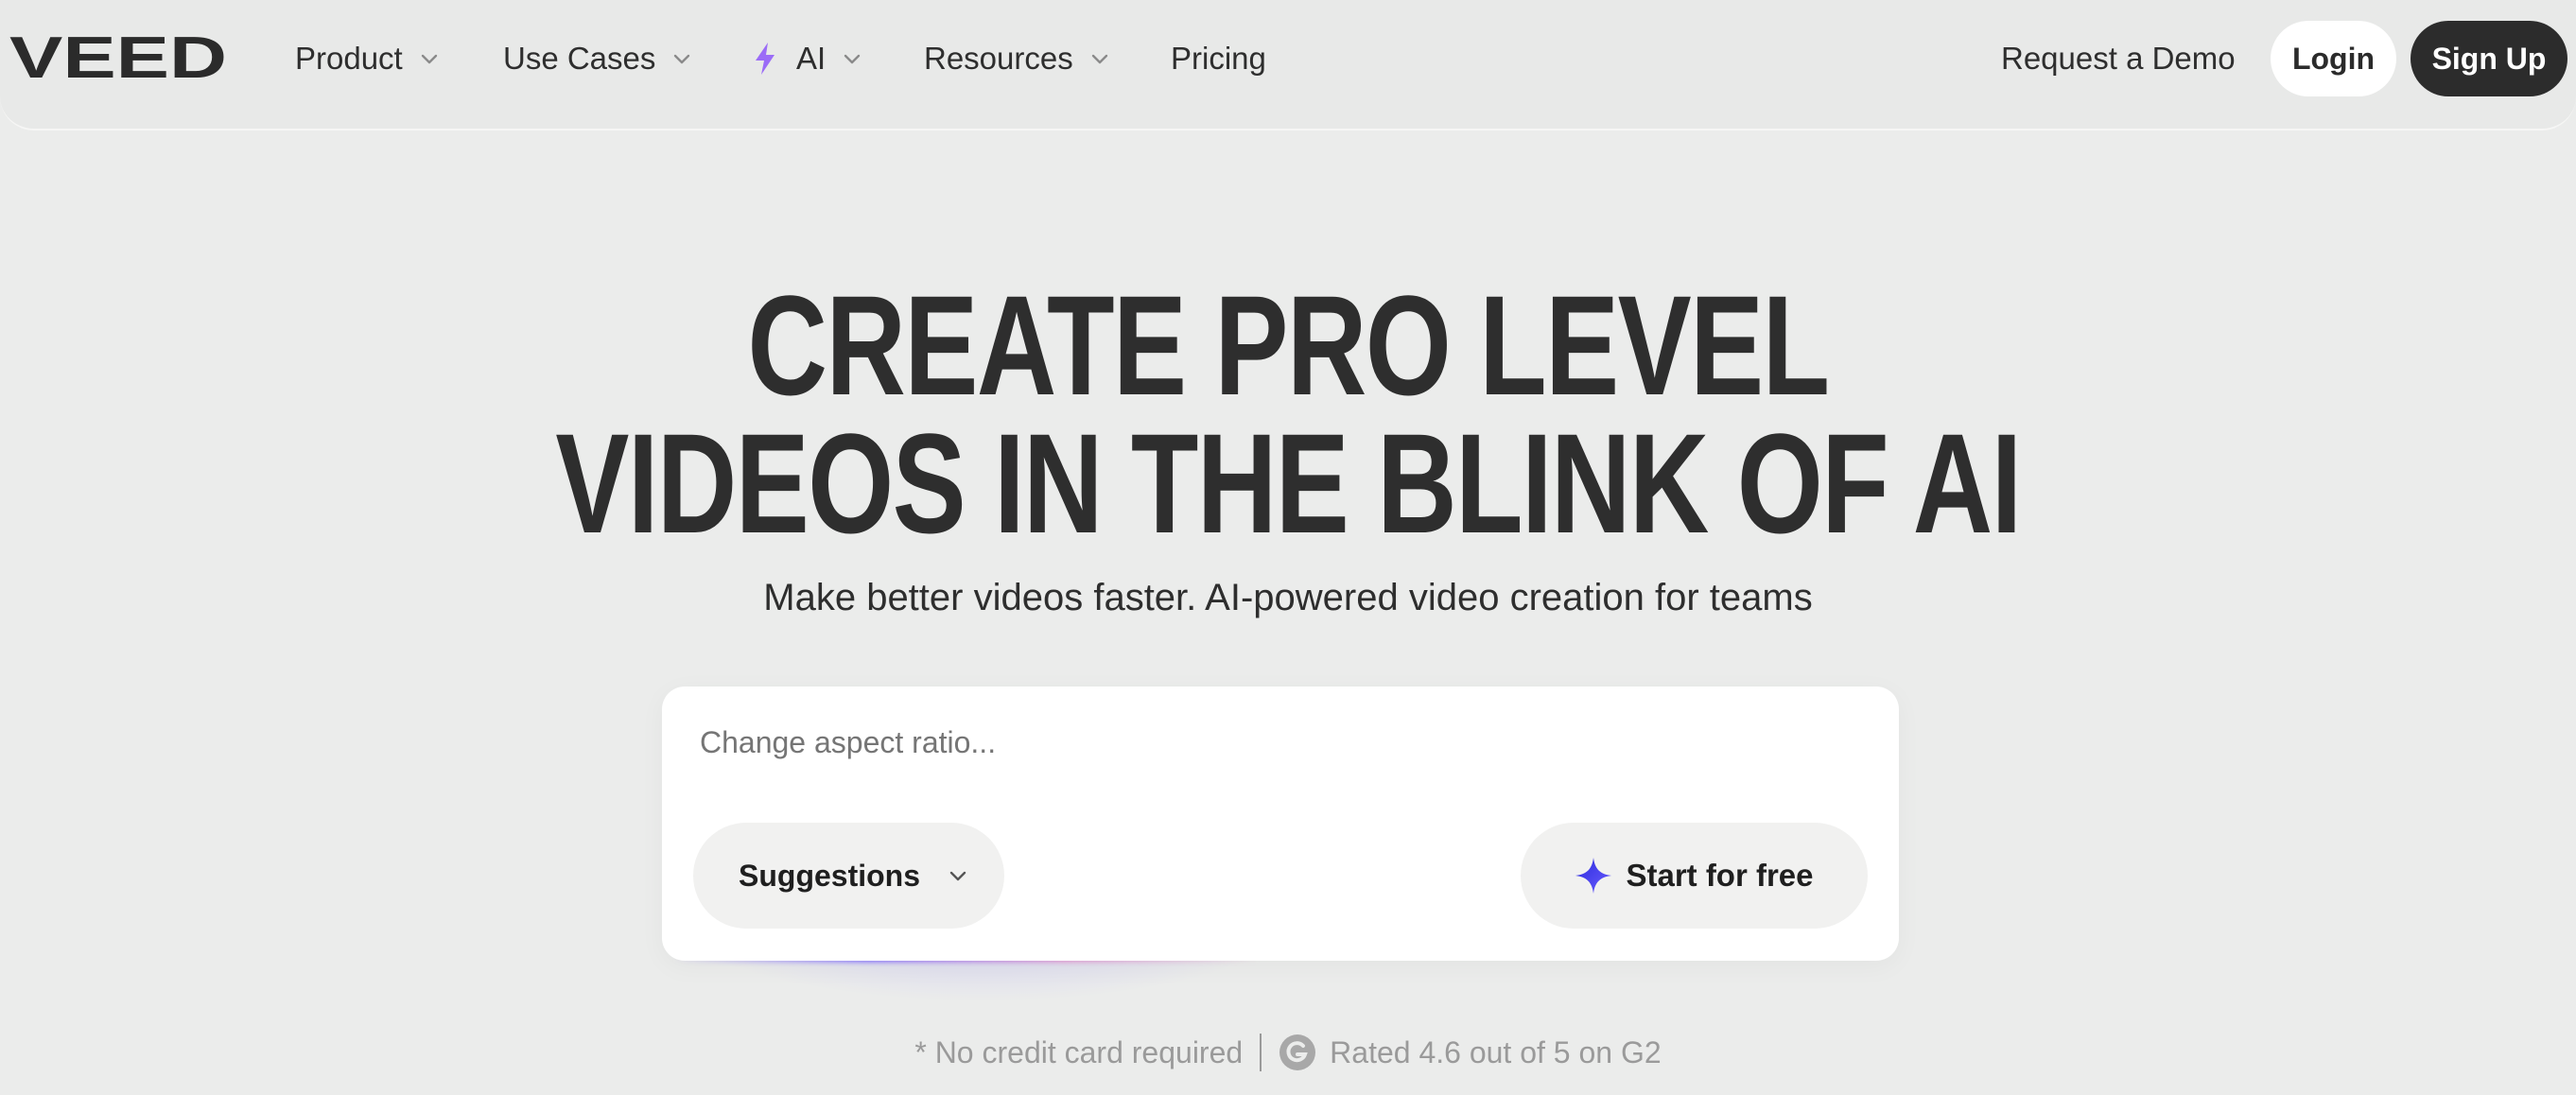 The width and height of the screenshot is (2576, 1095). I want to click on nav-ai-label: AI, so click(811, 59).